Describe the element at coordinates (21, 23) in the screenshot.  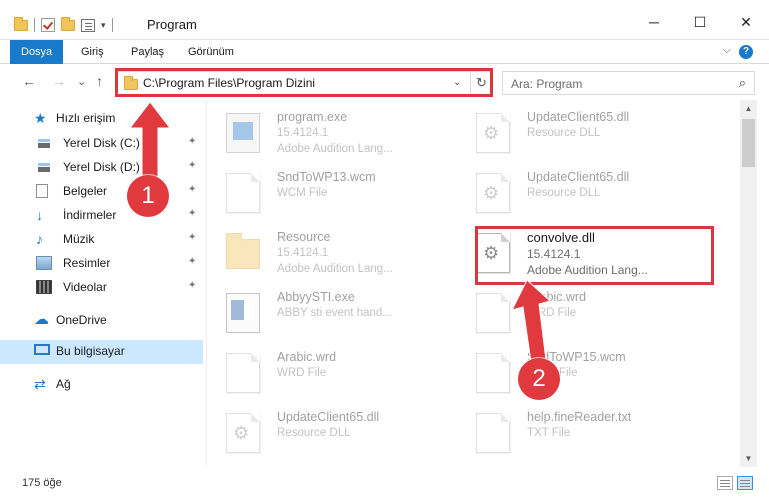
I see `folder-icon` at that location.